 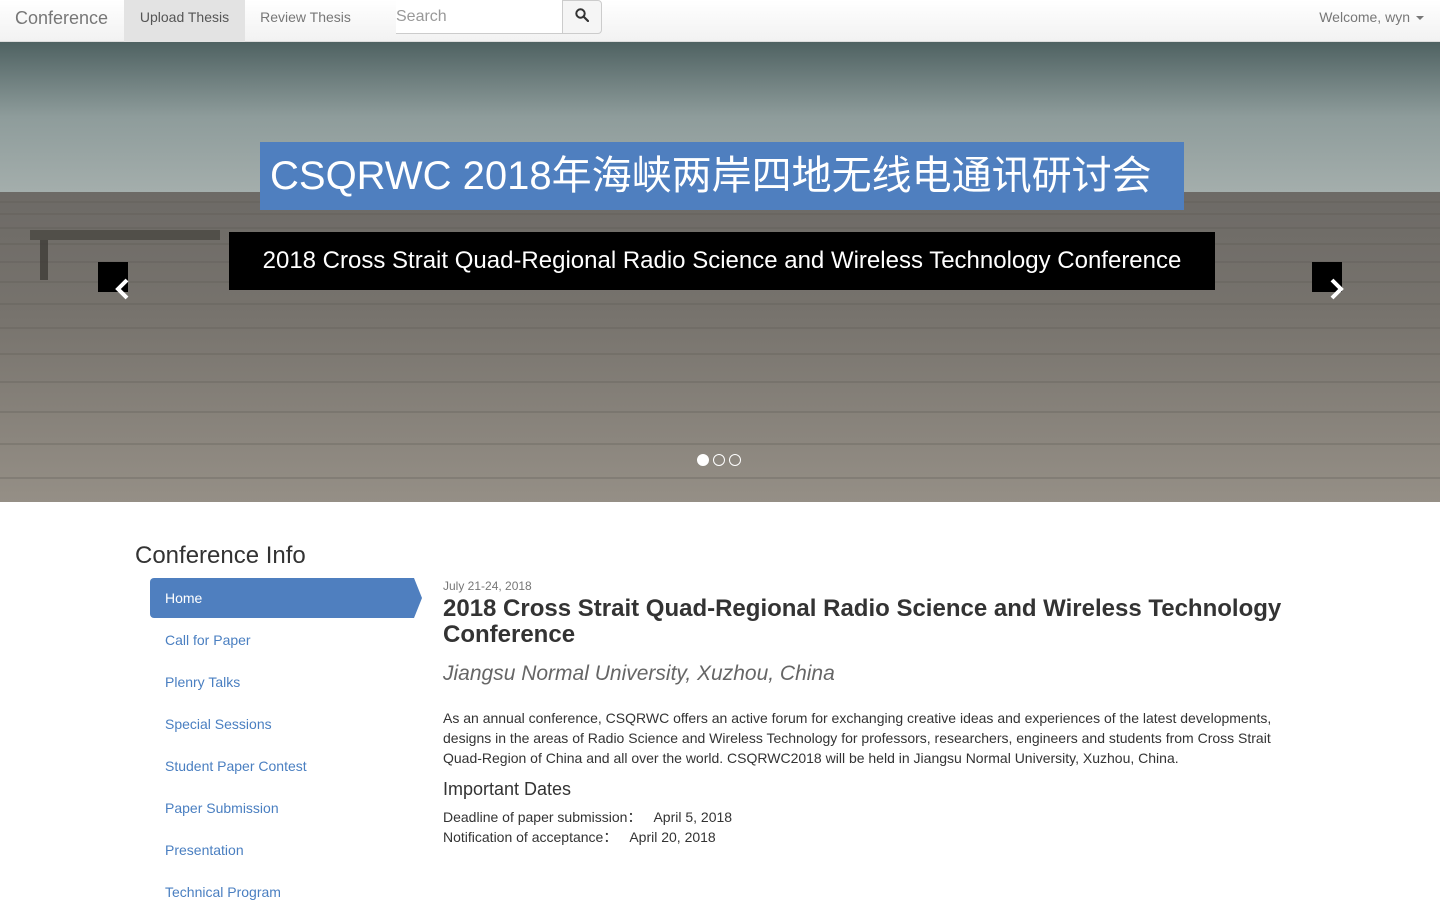 What do you see at coordinates (542, 817) in the screenshot?
I see `important-date-label: Deadline of paper submission：` at bounding box center [542, 817].